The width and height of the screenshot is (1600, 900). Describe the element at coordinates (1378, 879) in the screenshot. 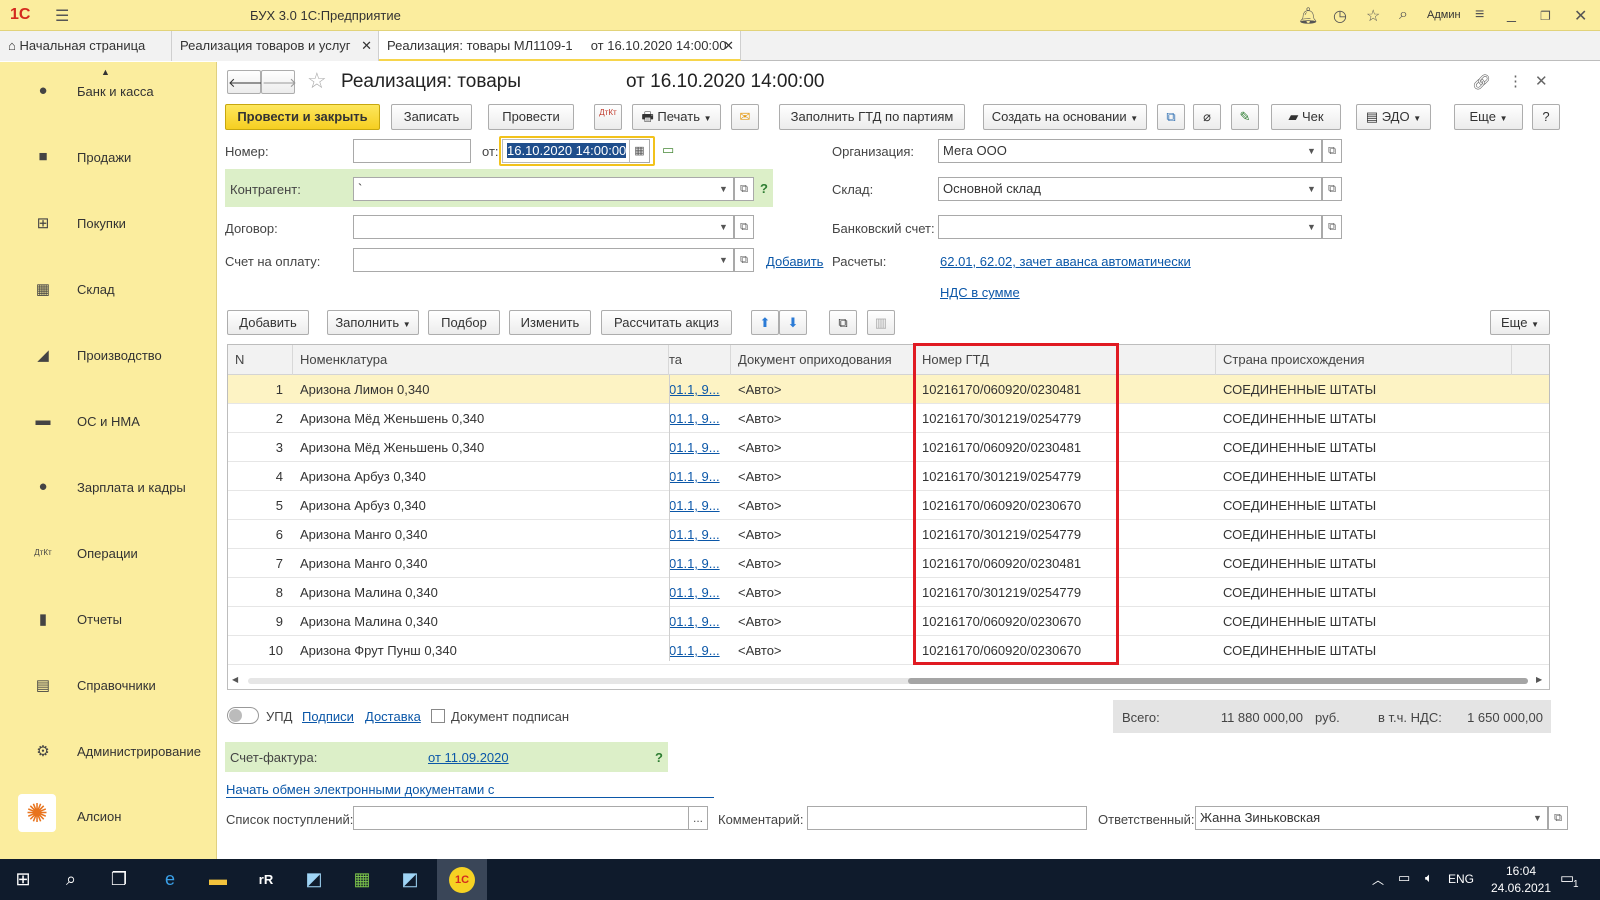

I see `tray-chevron-icon: ︿` at that location.